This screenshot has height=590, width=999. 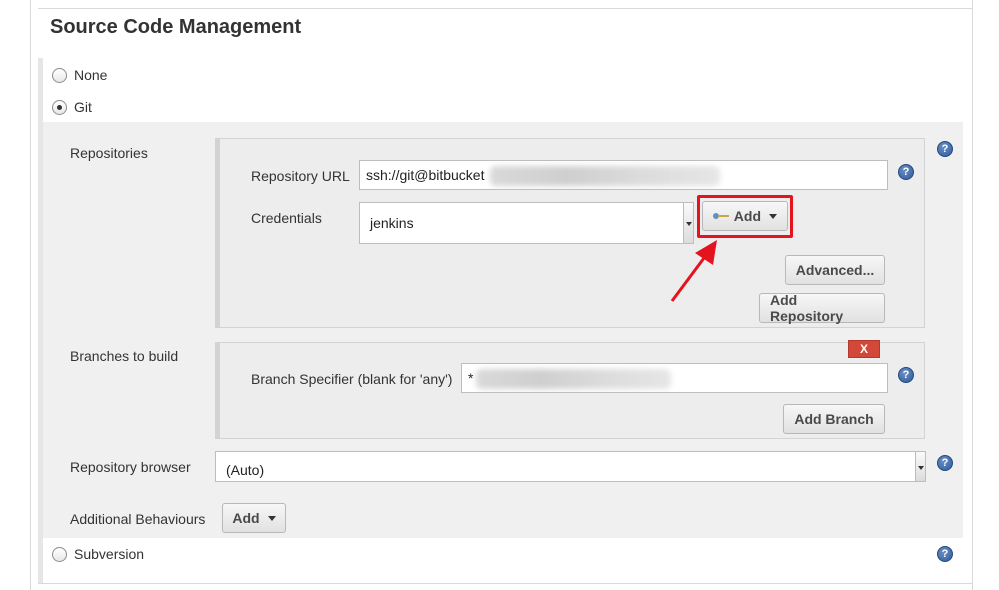 What do you see at coordinates (245, 470) in the screenshot?
I see `repository-browser-value: (Auto)` at bounding box center [245, 470].